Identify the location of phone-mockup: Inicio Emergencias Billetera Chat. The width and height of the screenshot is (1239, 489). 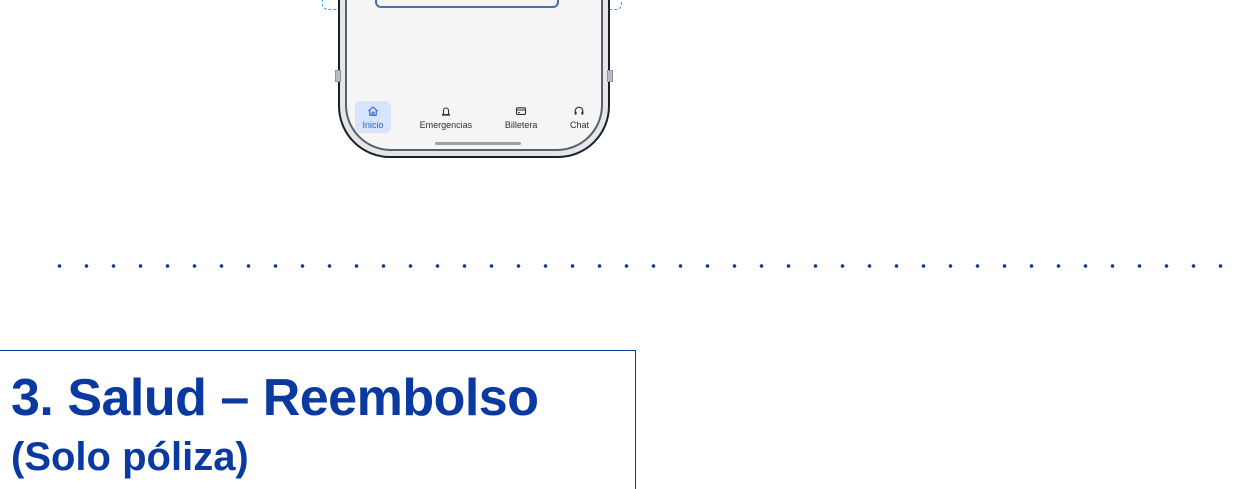
(474, 79).